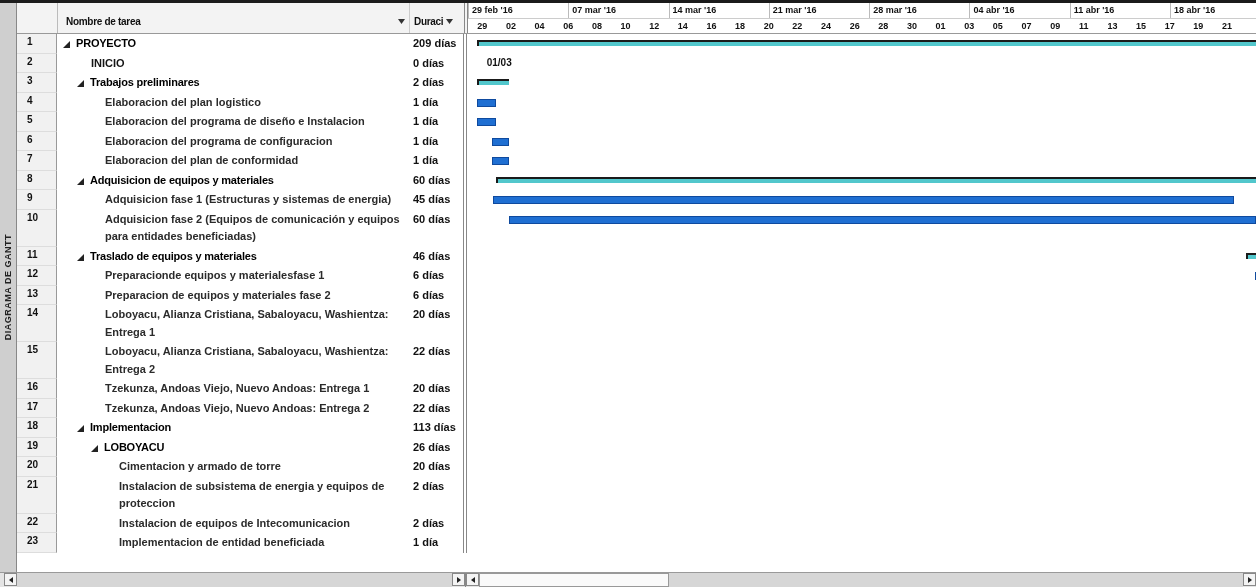  What do you see at coordinates (1198, 26) in the screenshot?
I see `timescale-day-label: 19` at bounding box center [1198, 26].